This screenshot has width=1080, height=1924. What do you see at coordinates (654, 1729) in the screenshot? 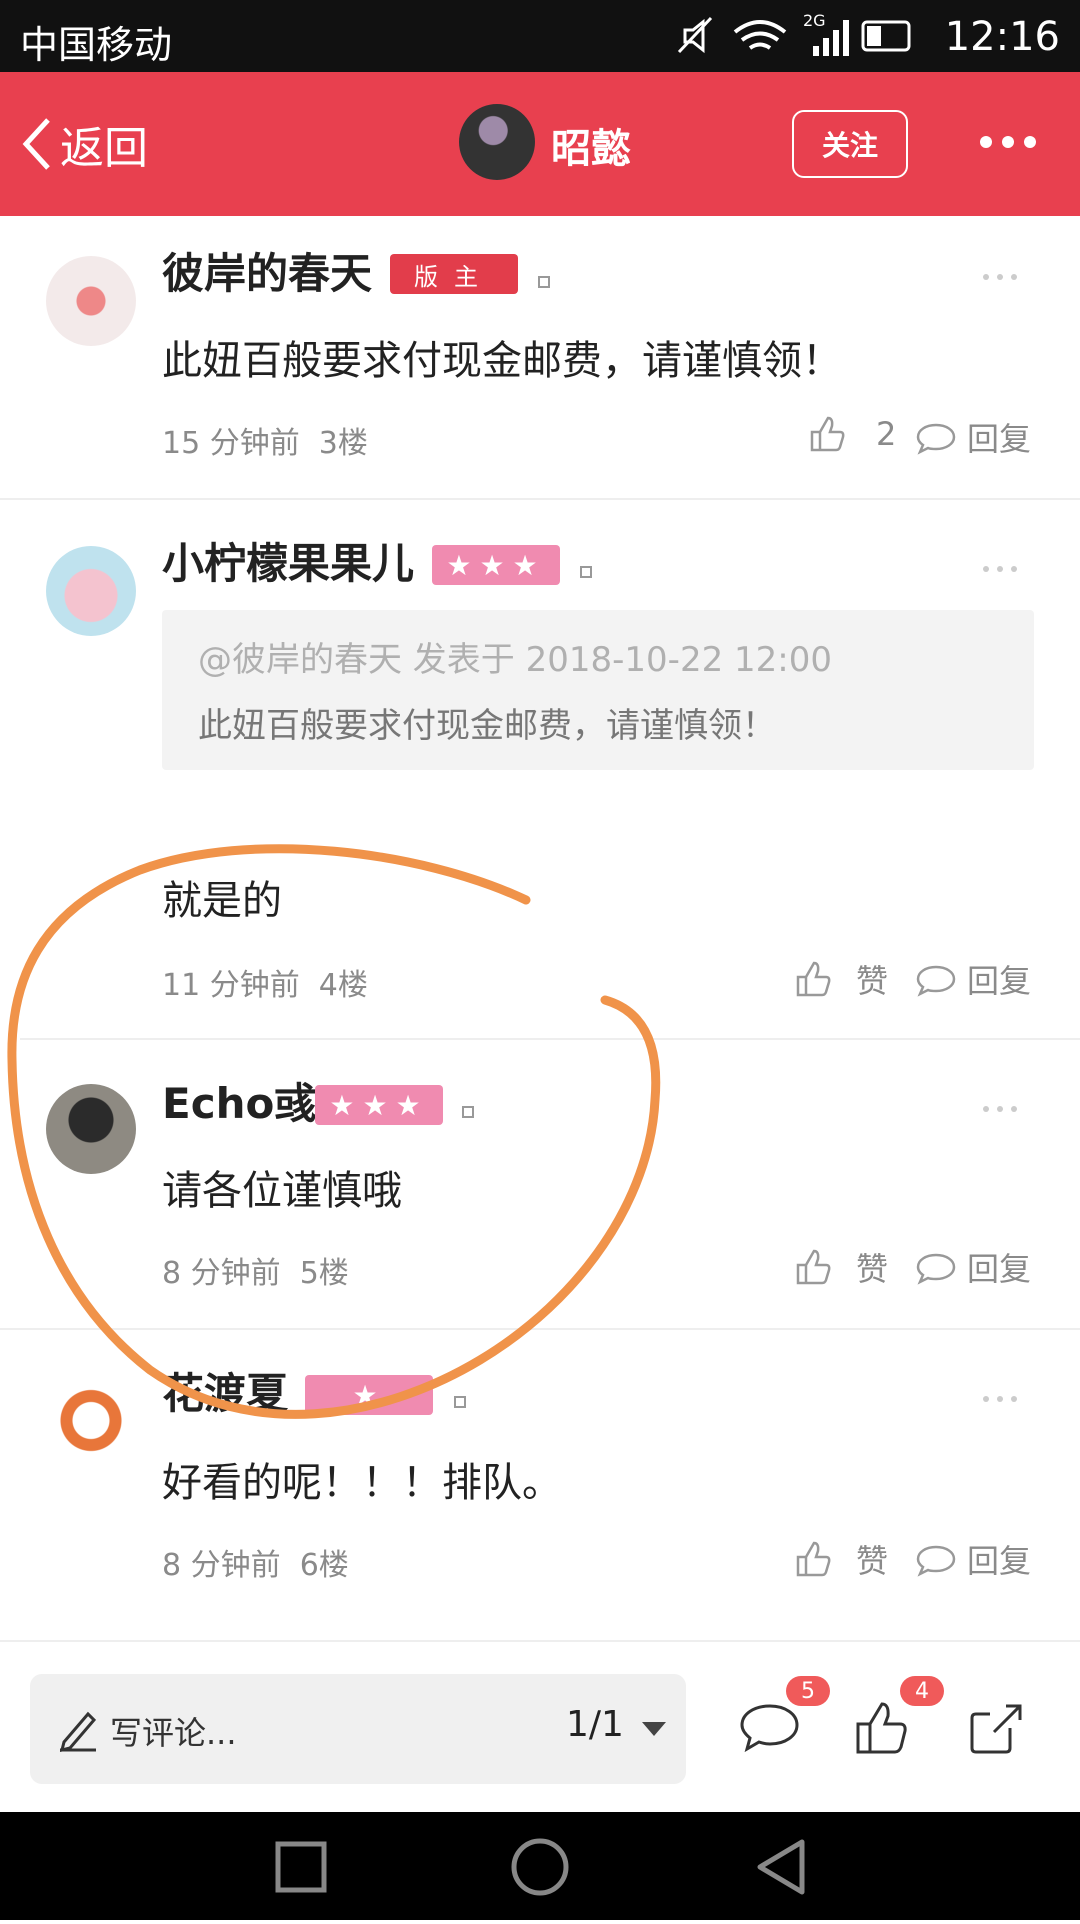
I see `chevron-down-icon` at bounding box center [654, 1729].